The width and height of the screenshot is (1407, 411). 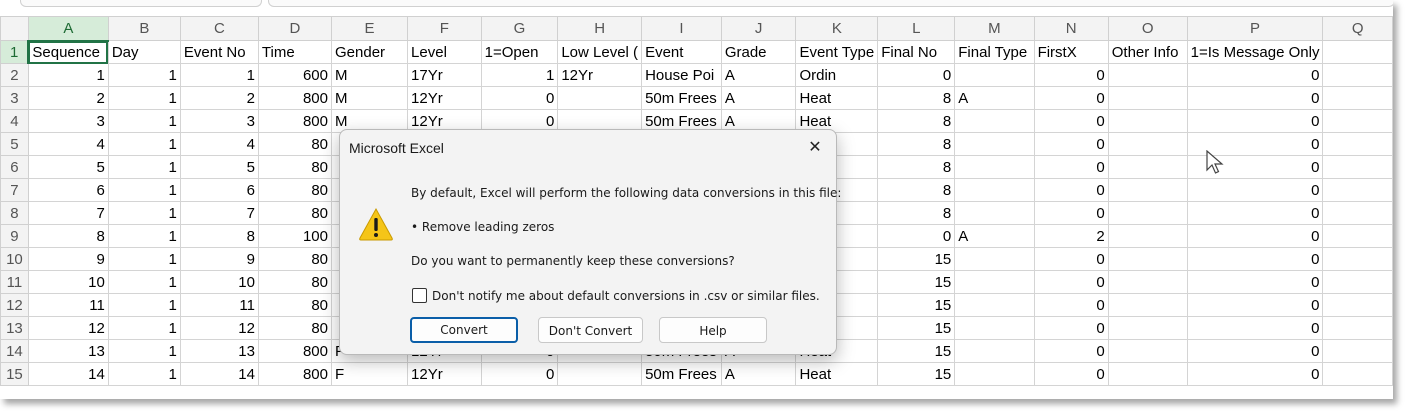 I want to click on header-cell, so click(x=1357, y=52).